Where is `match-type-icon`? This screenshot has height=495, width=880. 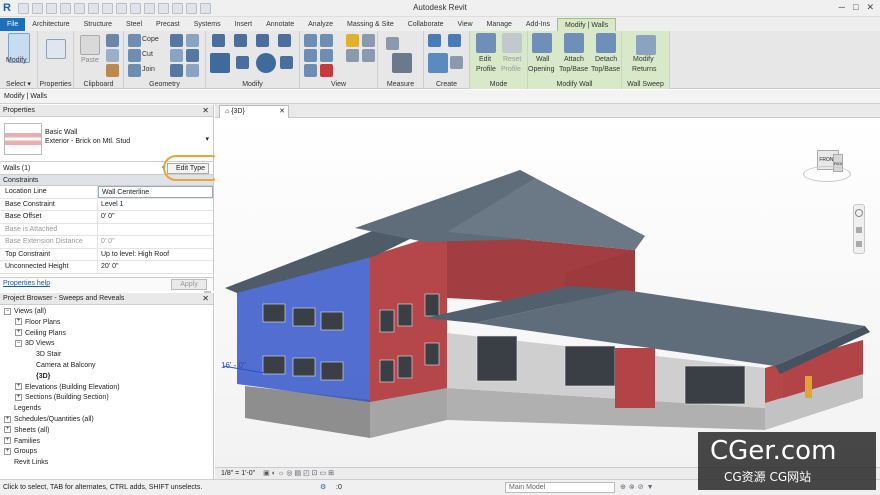 match-type-icon is located at coordinates (112, 70).